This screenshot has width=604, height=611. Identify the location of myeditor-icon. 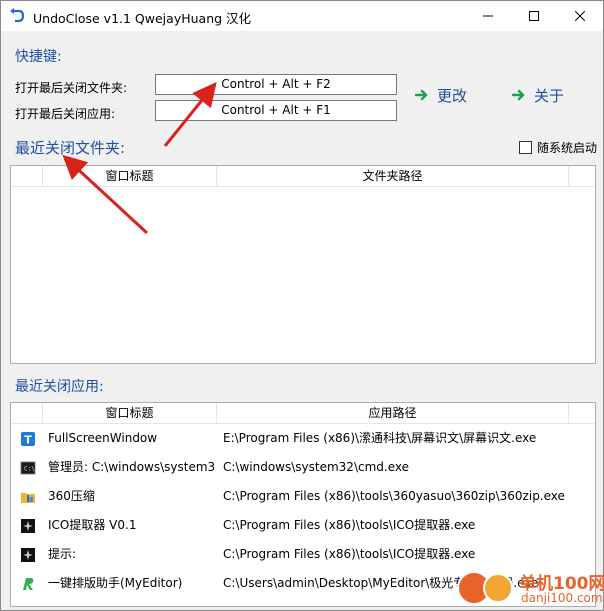
(28, 584).